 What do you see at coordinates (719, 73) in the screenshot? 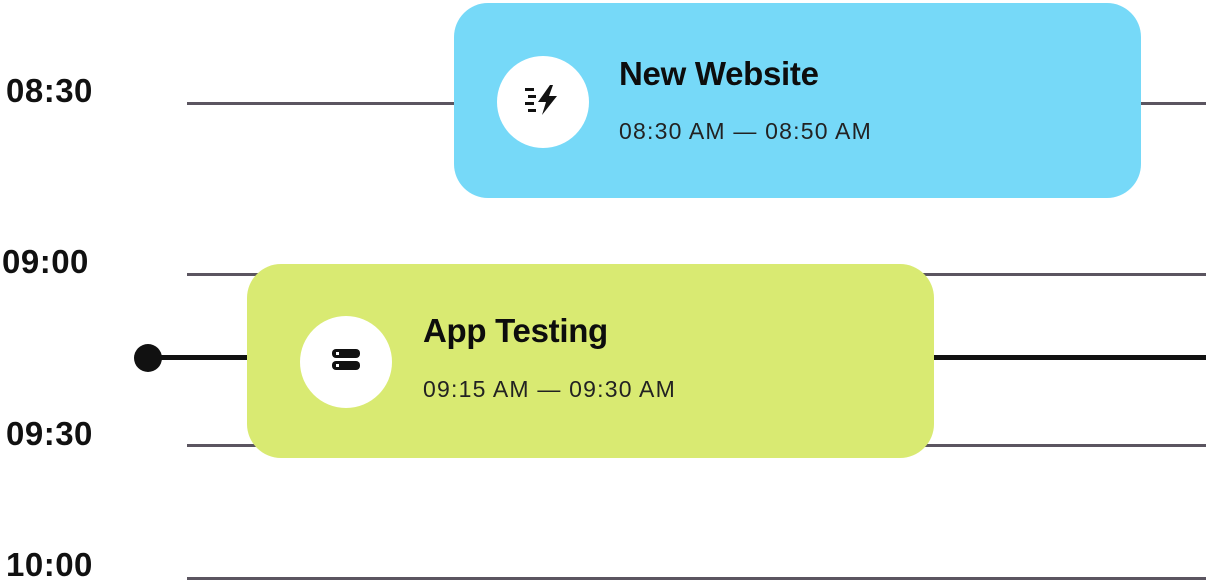
I see `event-title: New Website` at bounding box center [719, 73].